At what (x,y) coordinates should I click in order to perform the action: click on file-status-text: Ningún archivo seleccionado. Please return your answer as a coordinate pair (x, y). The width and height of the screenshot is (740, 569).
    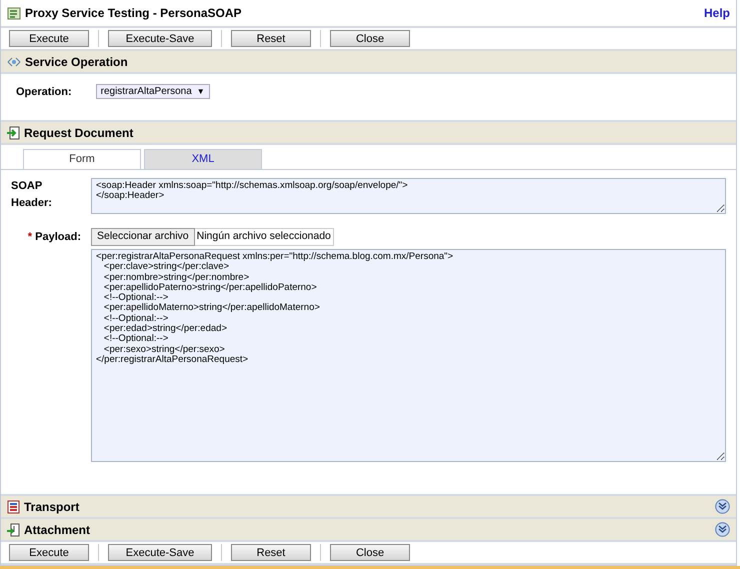
    Looking at the image, I should click on (264, 237).